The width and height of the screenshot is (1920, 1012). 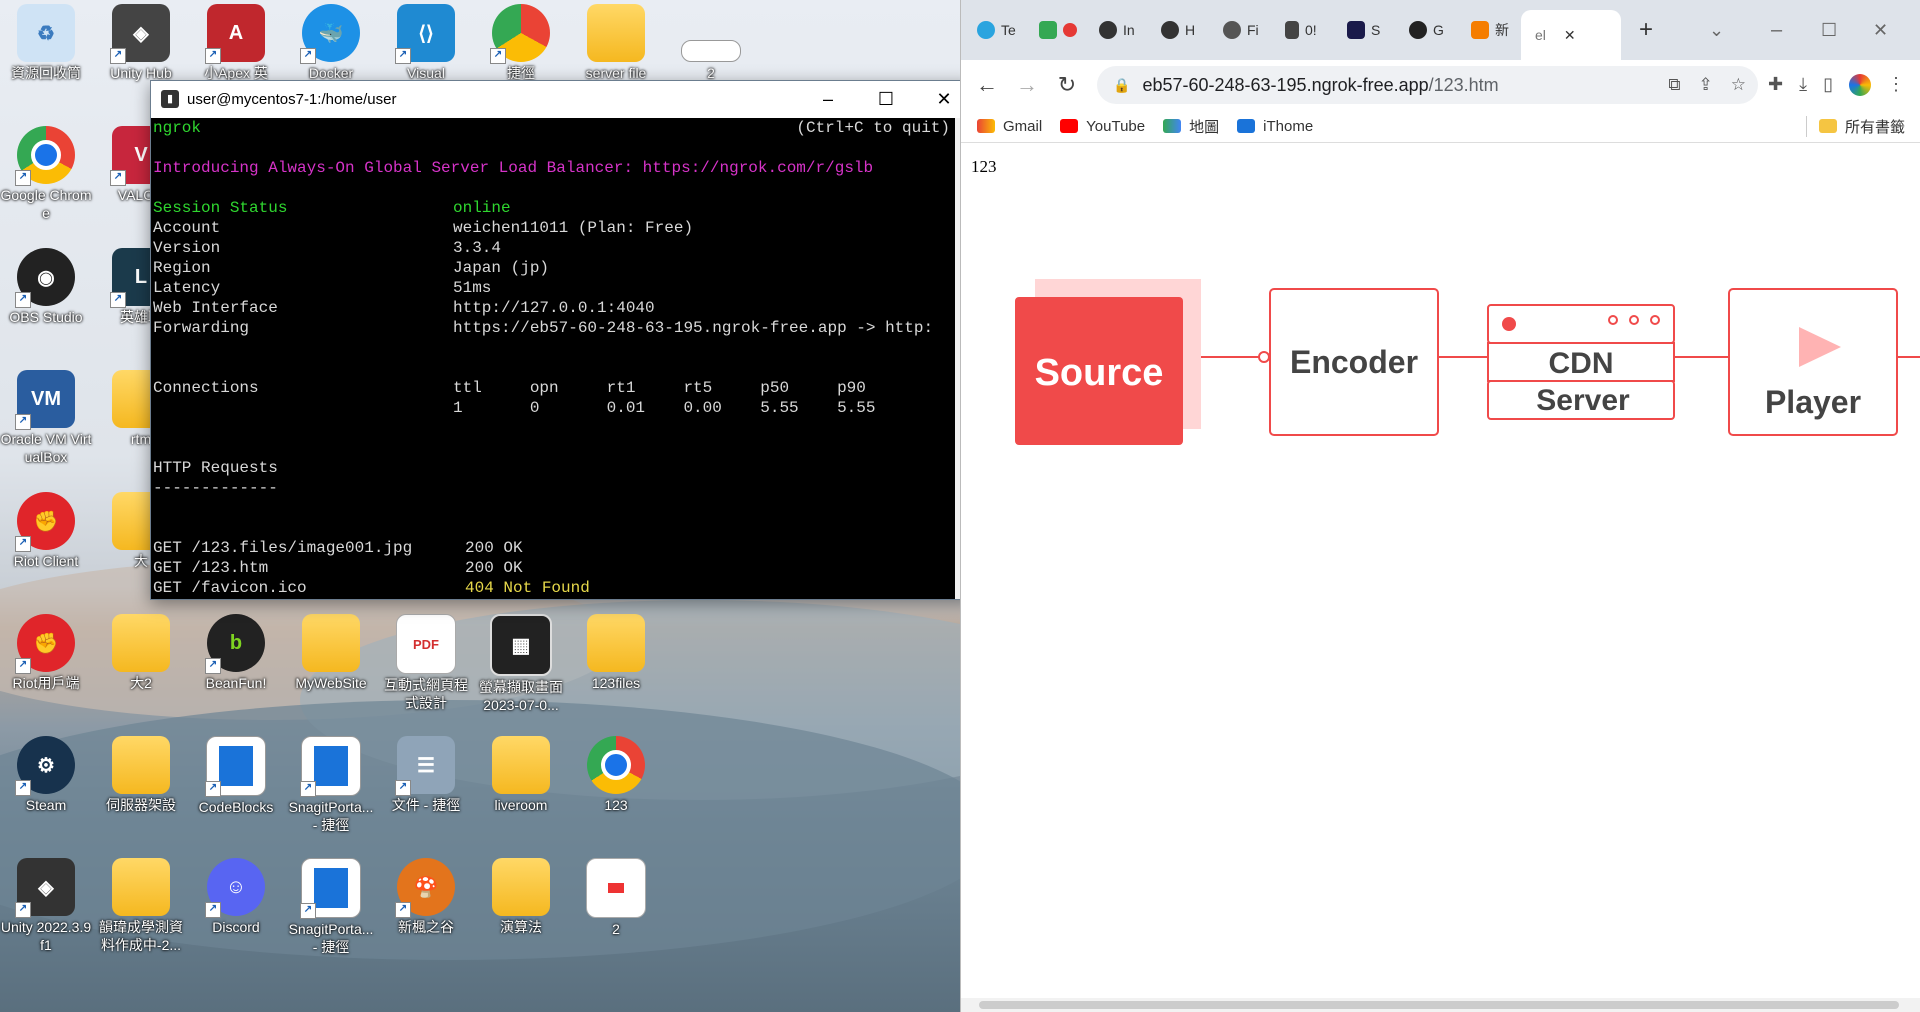 I want to click on desktop-icon-123: 123, so click(x=616, y=791).